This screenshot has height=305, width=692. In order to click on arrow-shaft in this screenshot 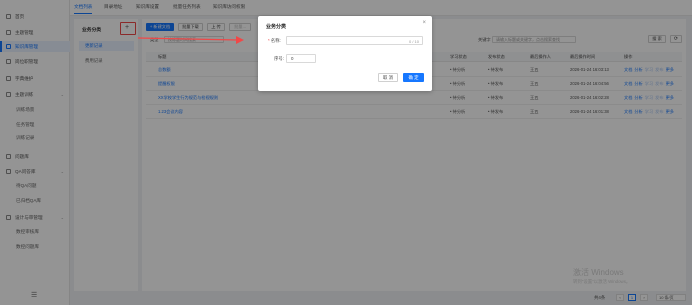, I will do `click(188, 39)`.